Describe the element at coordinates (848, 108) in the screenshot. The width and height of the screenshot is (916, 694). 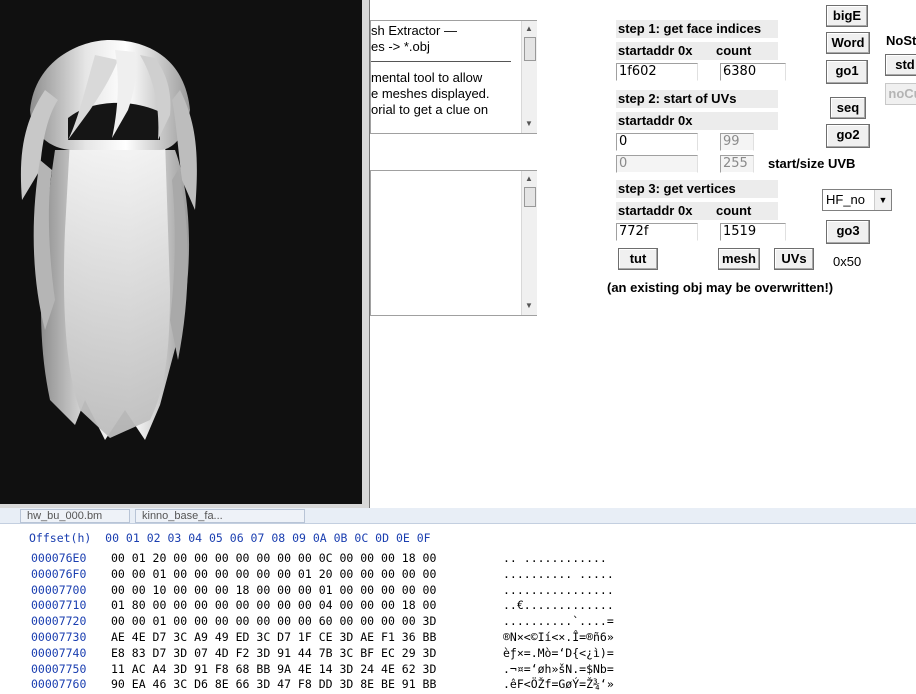
I see `seq-button: seq` at that location.